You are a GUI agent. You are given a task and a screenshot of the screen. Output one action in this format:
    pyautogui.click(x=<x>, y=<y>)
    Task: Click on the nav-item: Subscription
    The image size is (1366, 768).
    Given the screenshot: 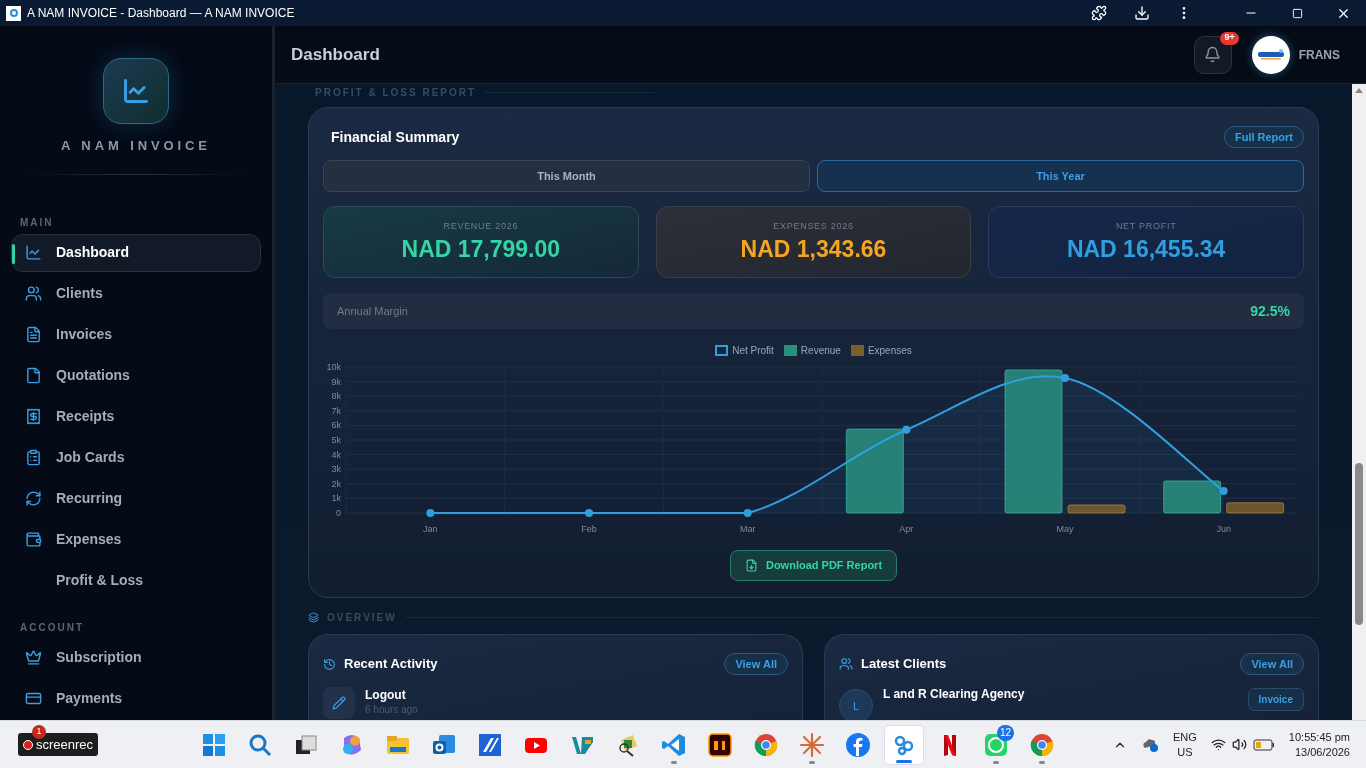 What is the action you would take?
    pyautogui.click(x=136, y=657)
    